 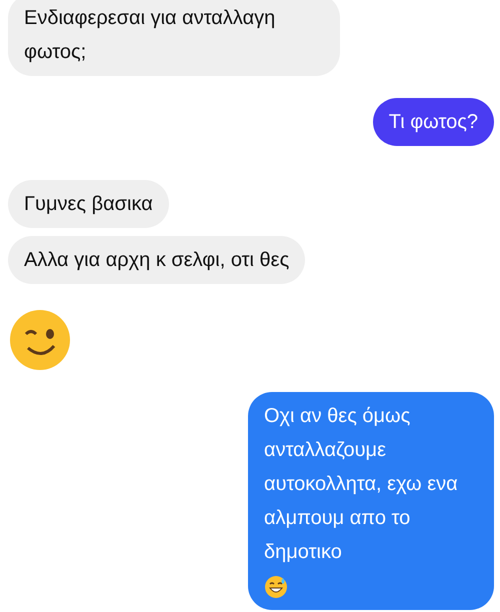 I want to click on message-bubble: Αλλα για αρχη κ σελφι, οτι θες, so click(x=157, y=260).